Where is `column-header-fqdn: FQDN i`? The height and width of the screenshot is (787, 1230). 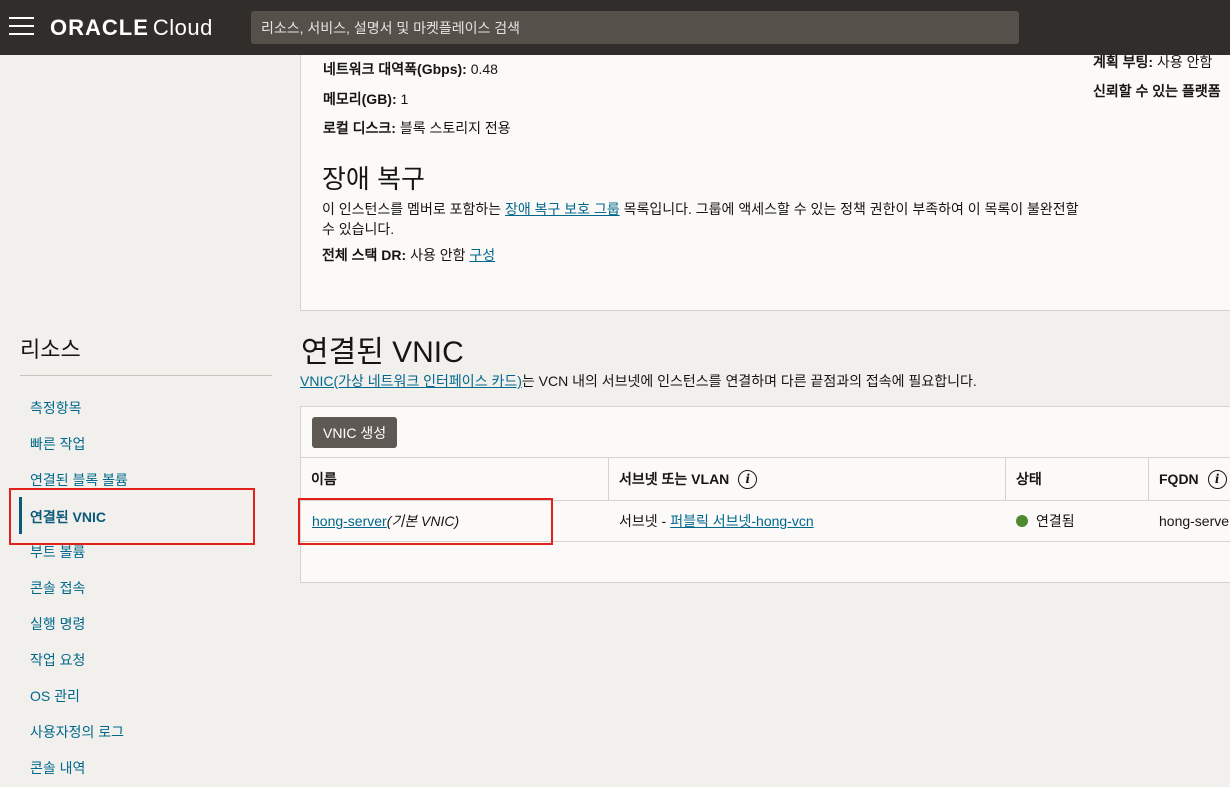 column-header-fqdn: FQDN i is located at coordinates (1189, 479).